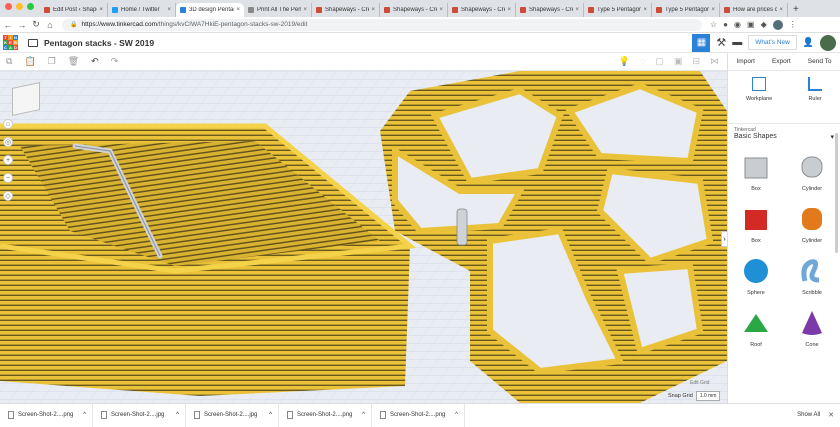 This screenshot has height=427, width=840. What do you see at coordinates (8, 6) in the screenshot?
I see `close-window-button` at bounding box center [8, 6].